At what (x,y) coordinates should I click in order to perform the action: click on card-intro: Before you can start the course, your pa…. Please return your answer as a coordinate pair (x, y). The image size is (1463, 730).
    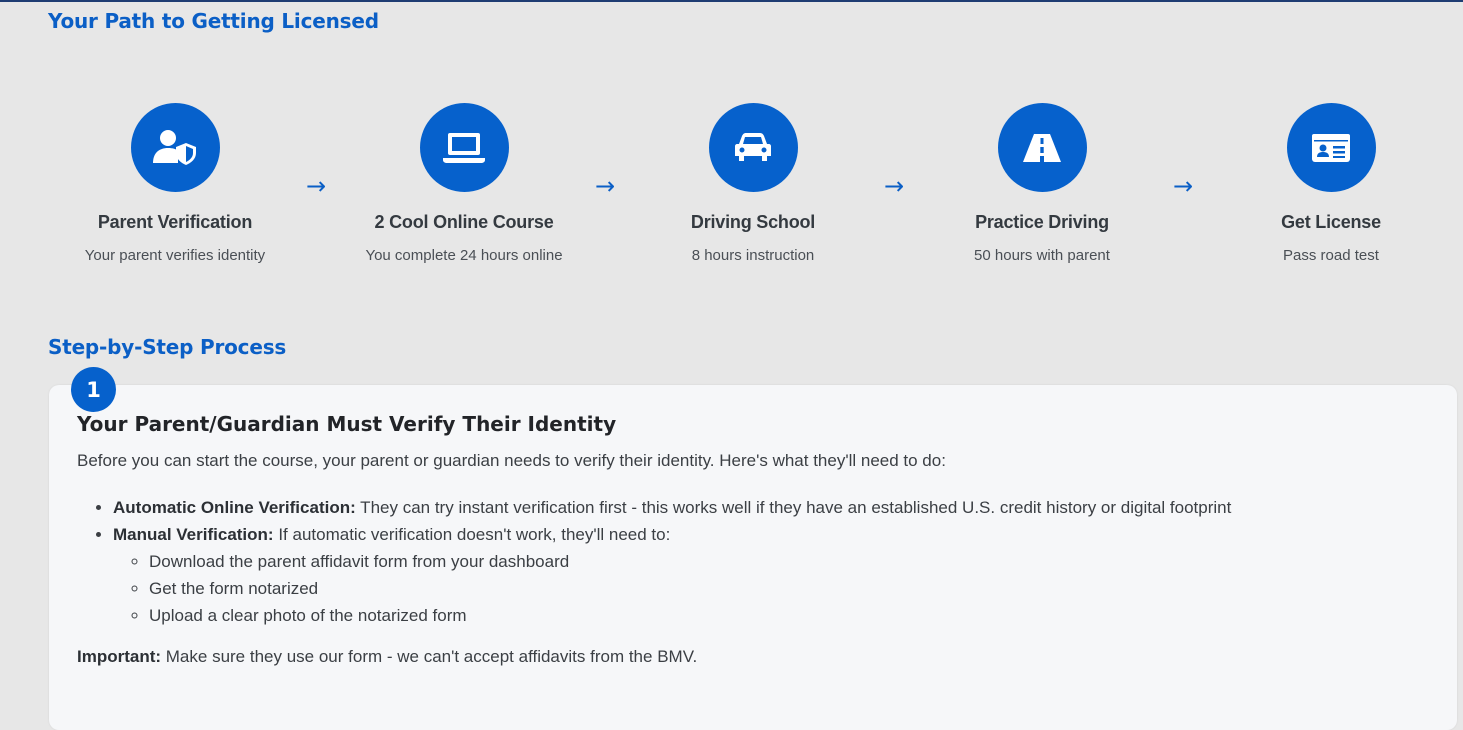
    Looking at the image, I should click on (511, 460).